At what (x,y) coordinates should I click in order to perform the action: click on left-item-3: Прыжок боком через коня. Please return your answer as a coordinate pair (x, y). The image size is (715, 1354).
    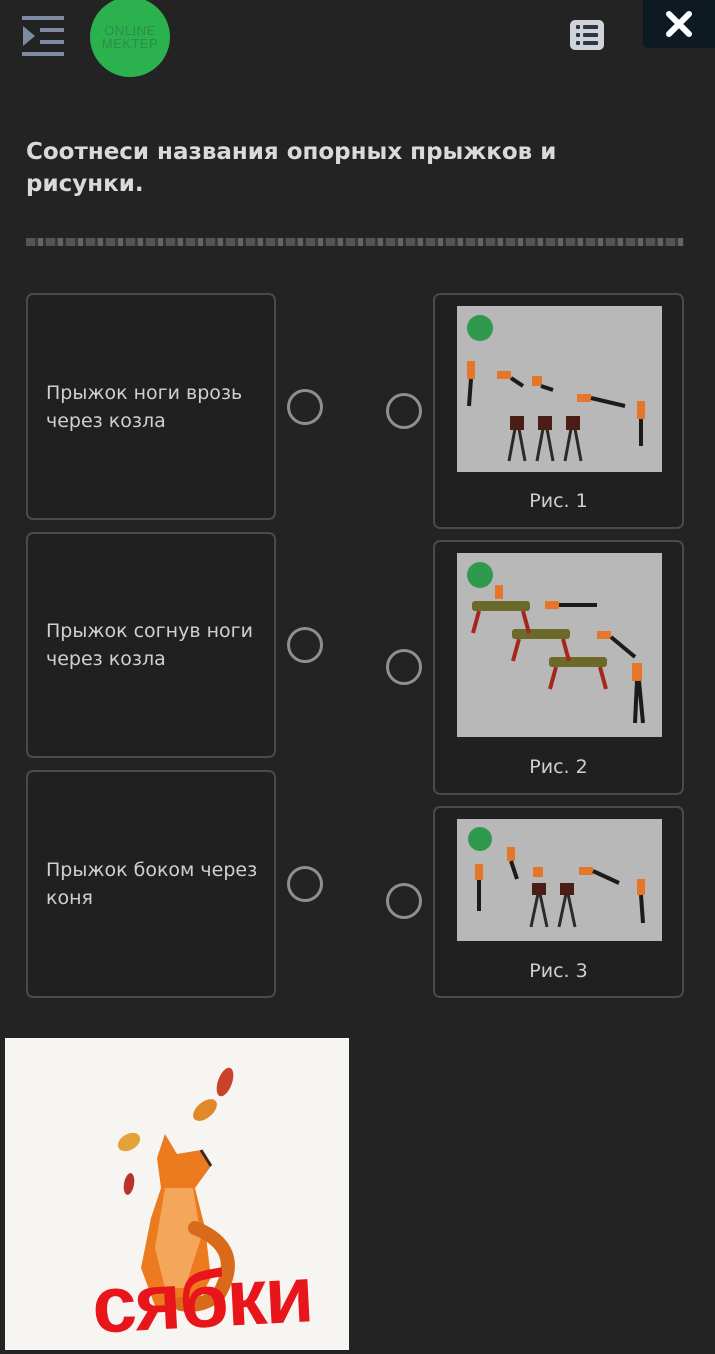
    Looking at the image, I should click on (151, 884).